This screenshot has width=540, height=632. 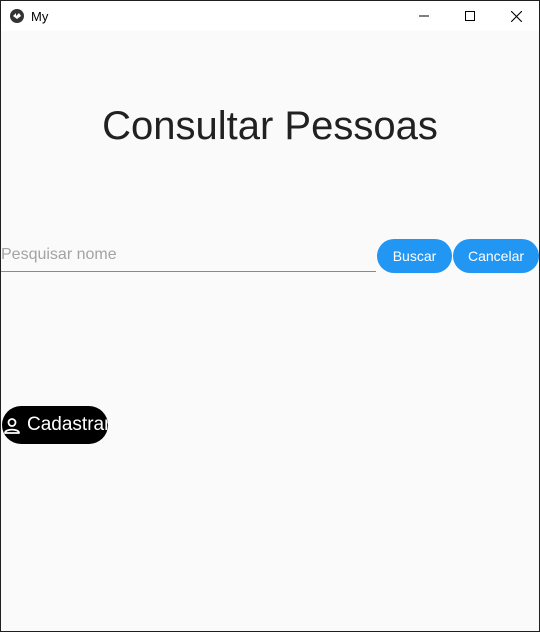 What do you see at coordinates (270, 126) in the screenshot?
I see `page-title: Consultar Pessoas` at bounding box center [270, 126].